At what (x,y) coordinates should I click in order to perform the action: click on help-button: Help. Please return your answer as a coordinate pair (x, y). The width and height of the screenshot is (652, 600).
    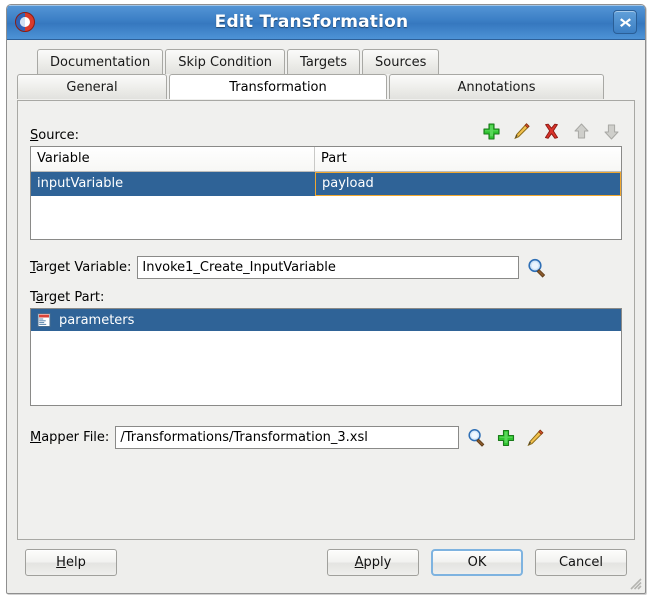
    Looking at the image, I should click on (71, 562).